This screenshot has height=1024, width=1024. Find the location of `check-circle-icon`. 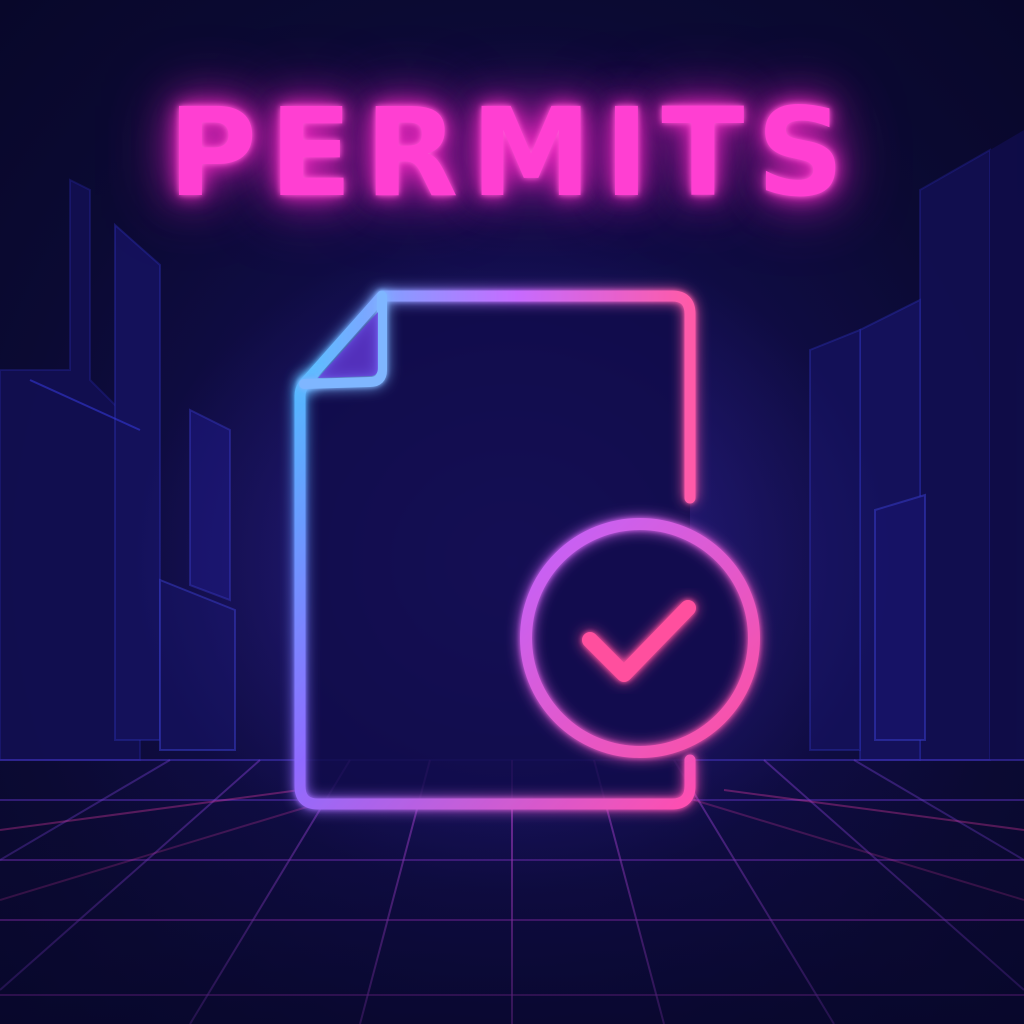

check-circle-icon is located at coordinates (640, 638).